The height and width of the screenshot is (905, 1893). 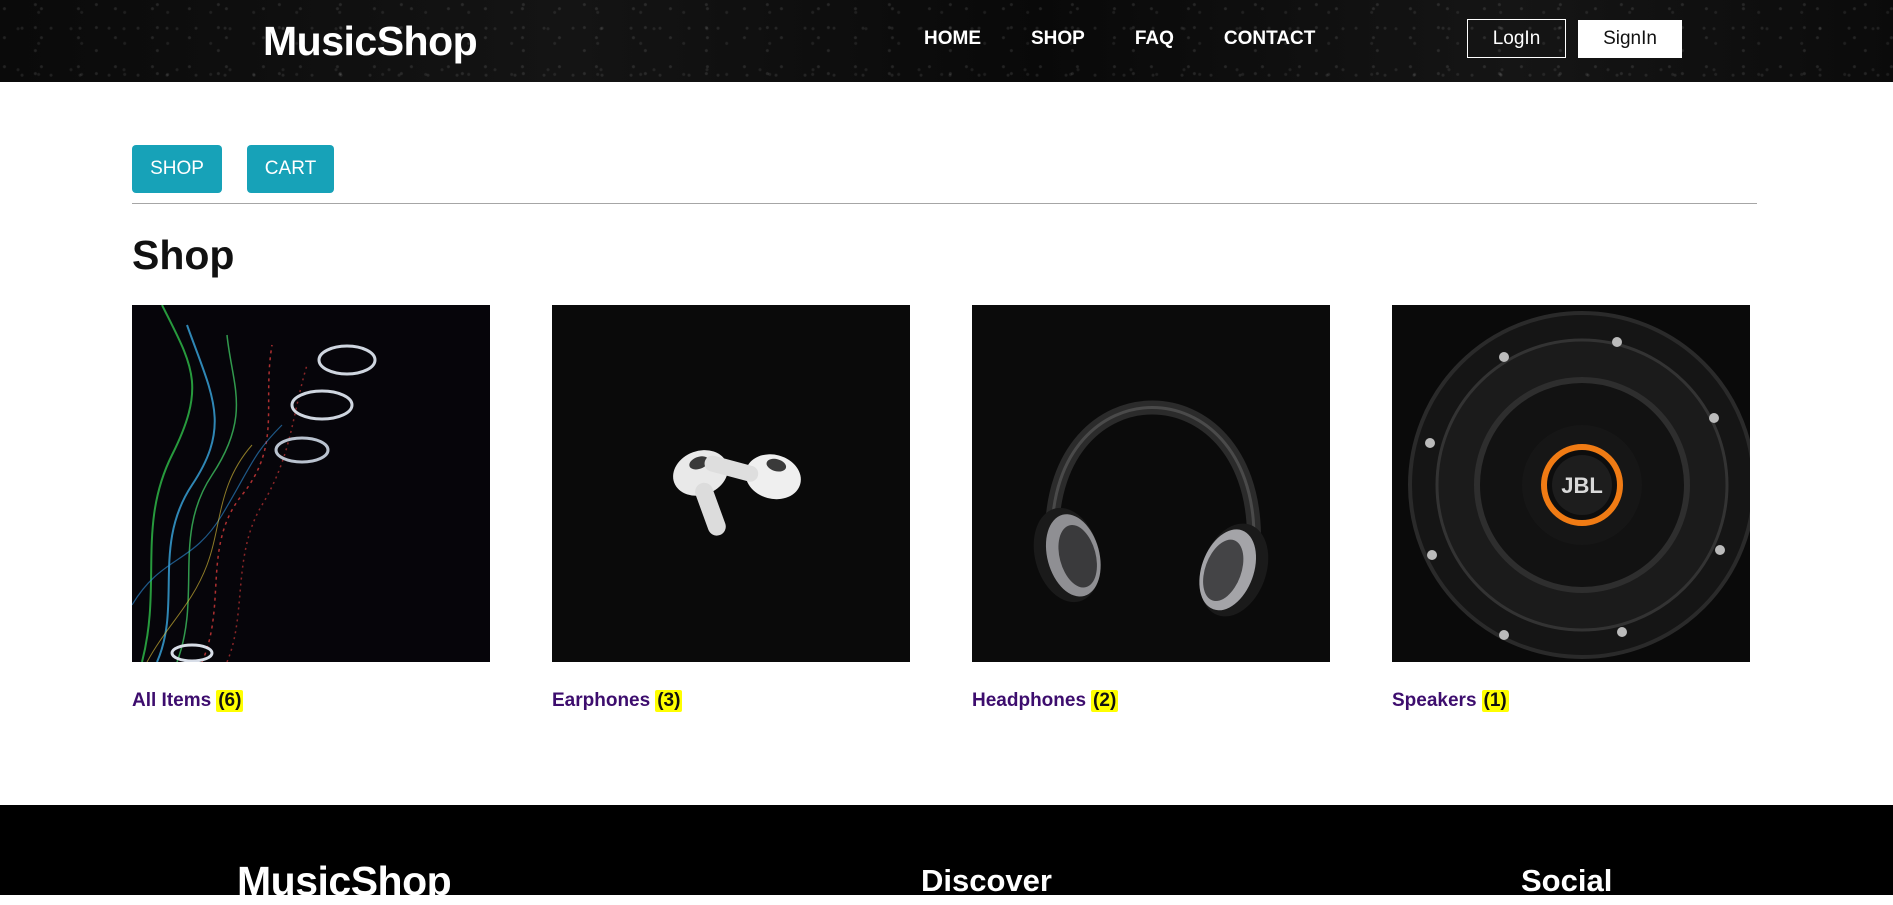 I want to click on category-count-badge: (6), so click(x=230, y=701).